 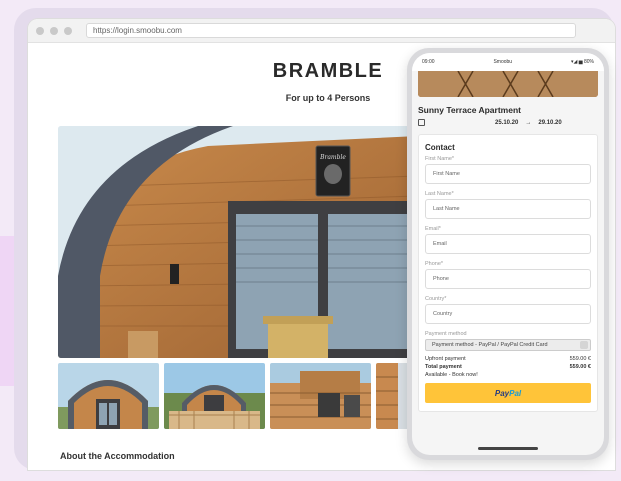 What do you see at coordinates (331, 30) in the screenshot?
I see `address-bar: https://login.smoobu.com` at bounding box center [331, 30].